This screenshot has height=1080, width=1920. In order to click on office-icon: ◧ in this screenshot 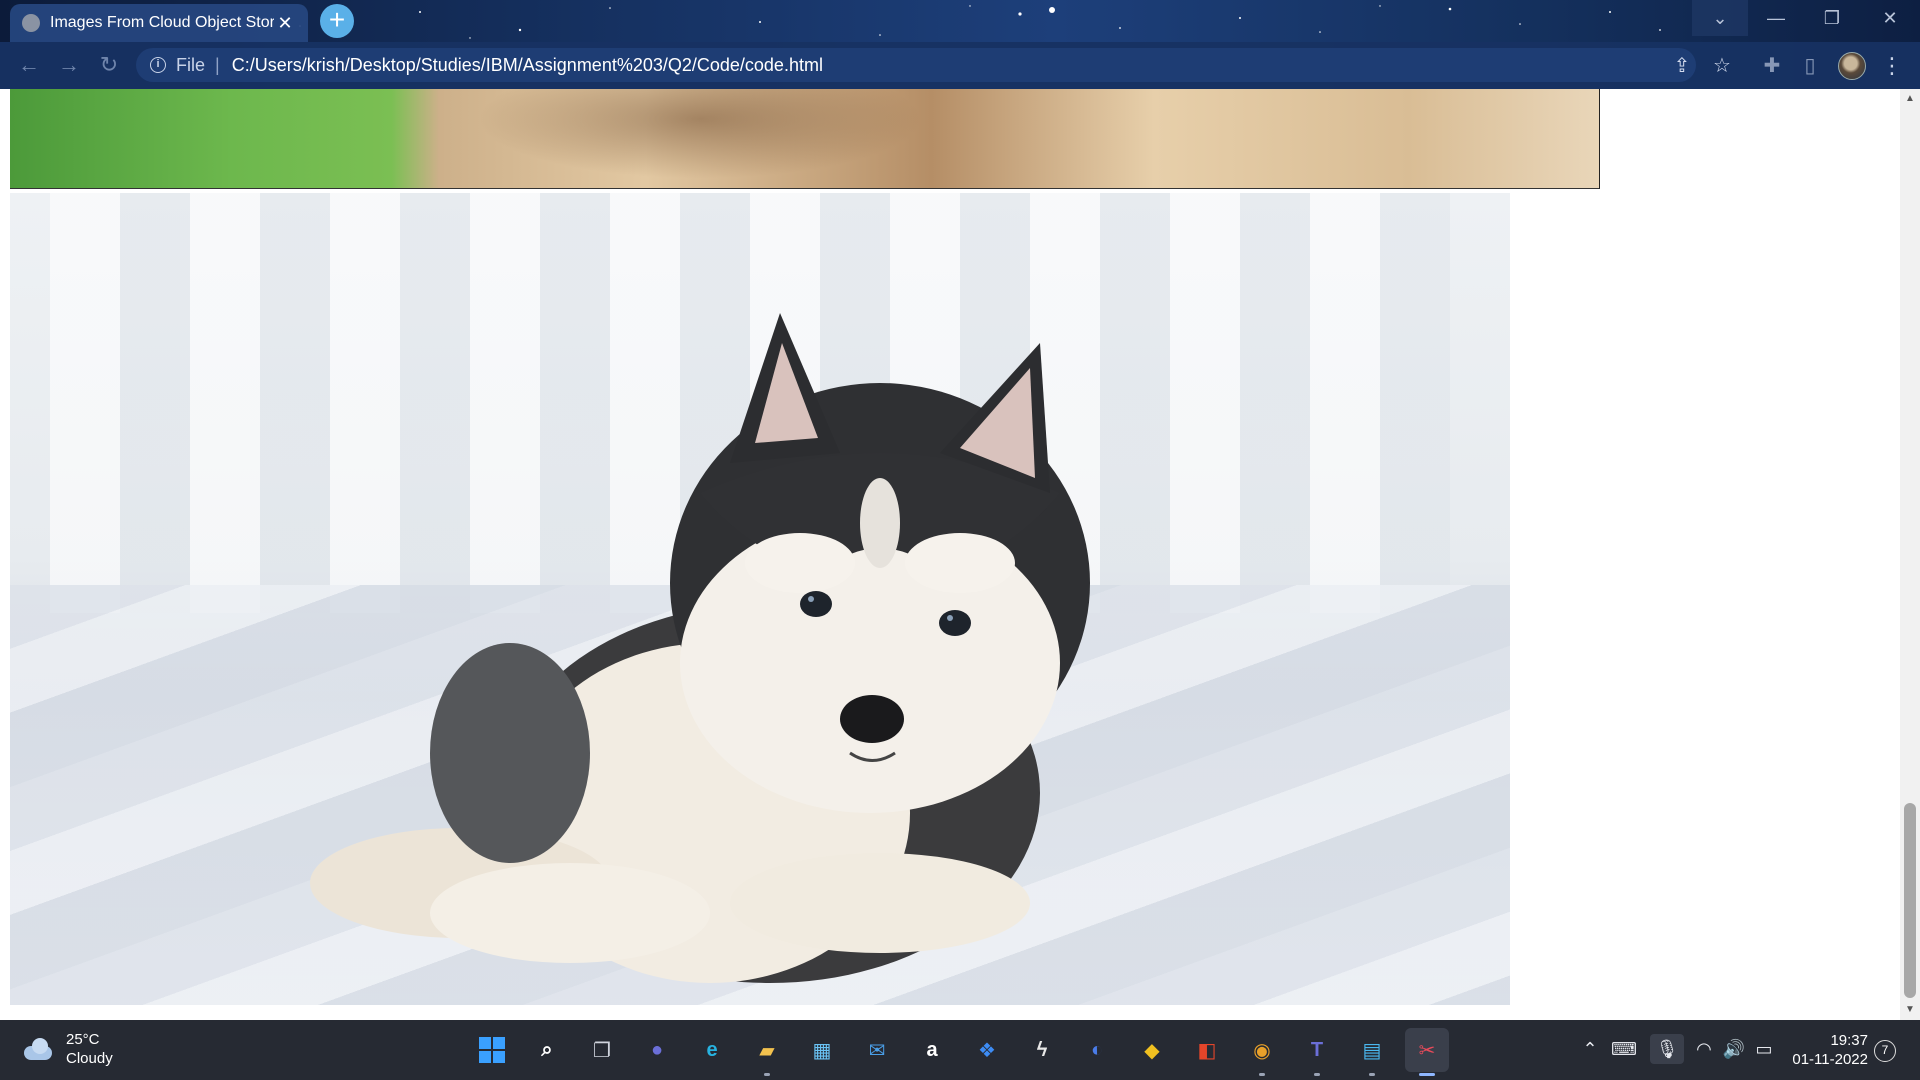, I will do `click(1207, 1050)`.